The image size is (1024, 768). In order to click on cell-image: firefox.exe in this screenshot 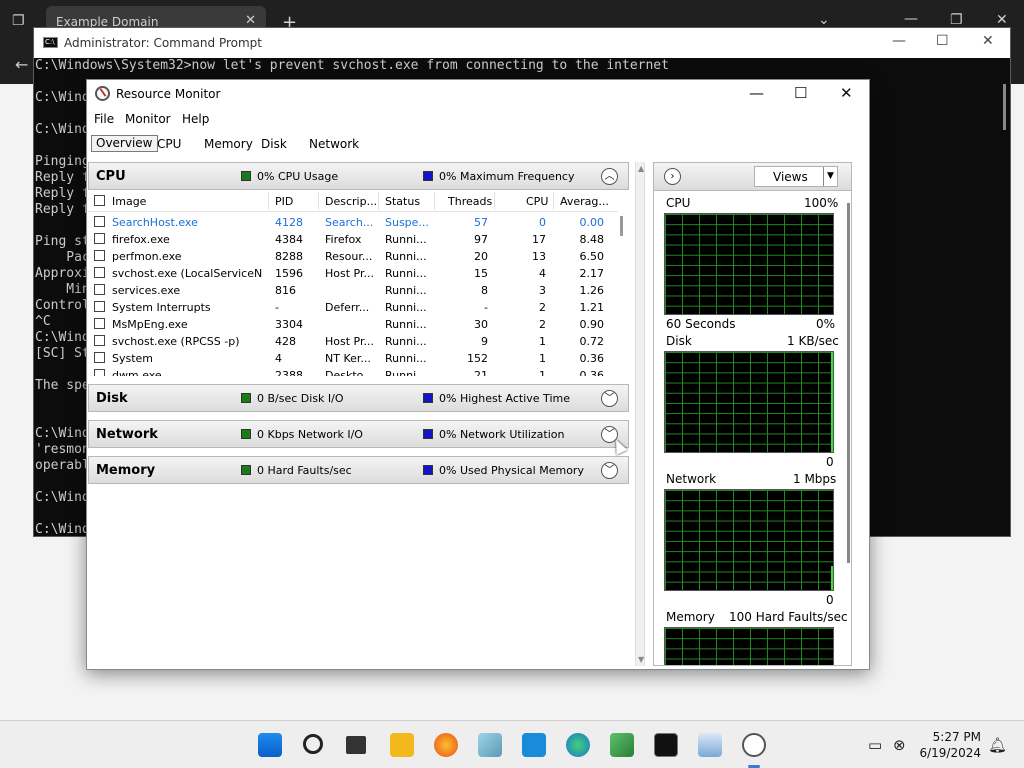, I will do `click(141, 239)`.